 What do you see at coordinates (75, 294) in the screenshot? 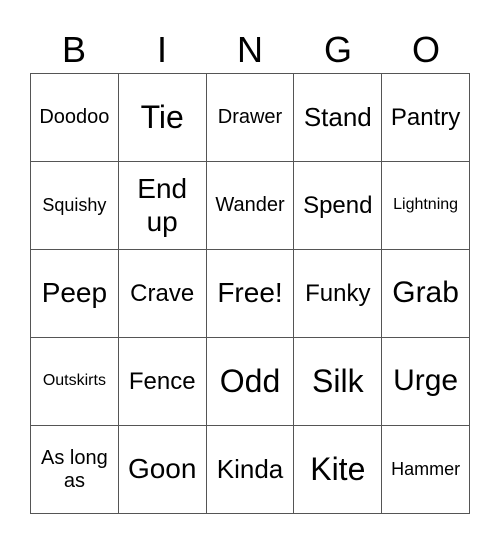
I see `bingo-cell: Peep` at bounding box center [75, 294].